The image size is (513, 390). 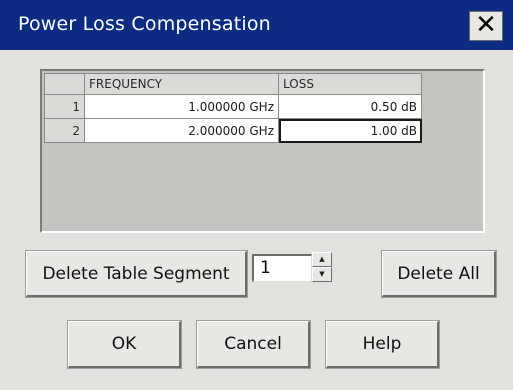 I want to click on segment-number-field: 1, so click(x=282, y=268).